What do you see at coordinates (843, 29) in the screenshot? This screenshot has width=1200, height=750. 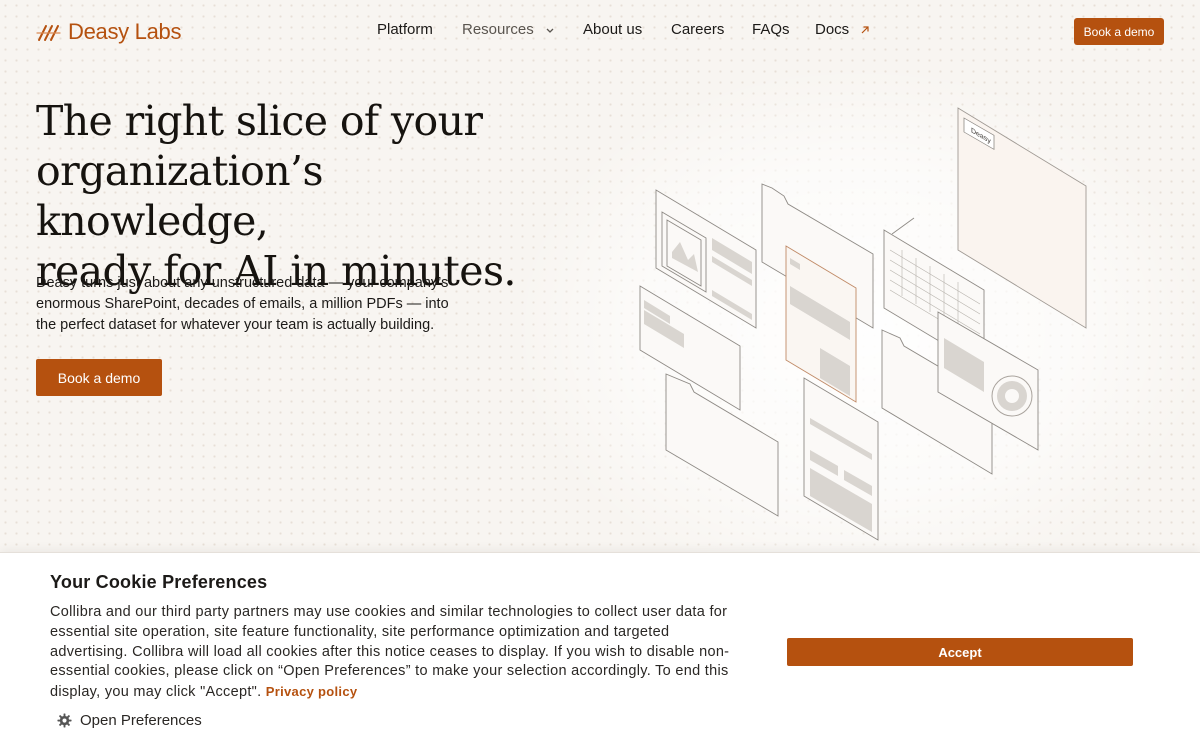 I see `nav-docs: Docs` at bounding box center [843, 29].